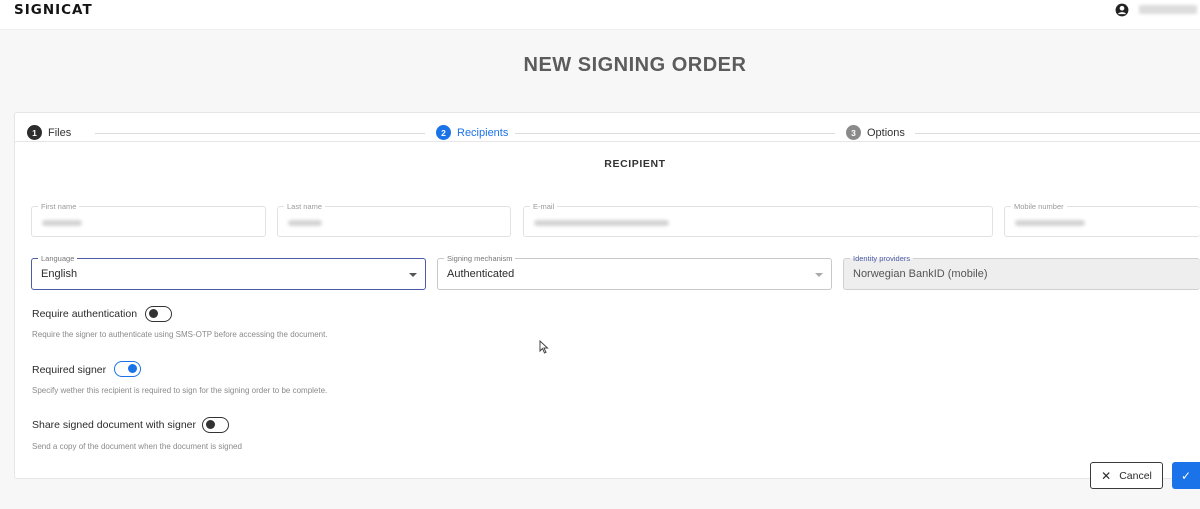 The height and width of the screenshot is (509, 1200). What do you see at coordinates (59, 274) in the screenshot?
I see `language-value: English` at bounding box center [59, 274].